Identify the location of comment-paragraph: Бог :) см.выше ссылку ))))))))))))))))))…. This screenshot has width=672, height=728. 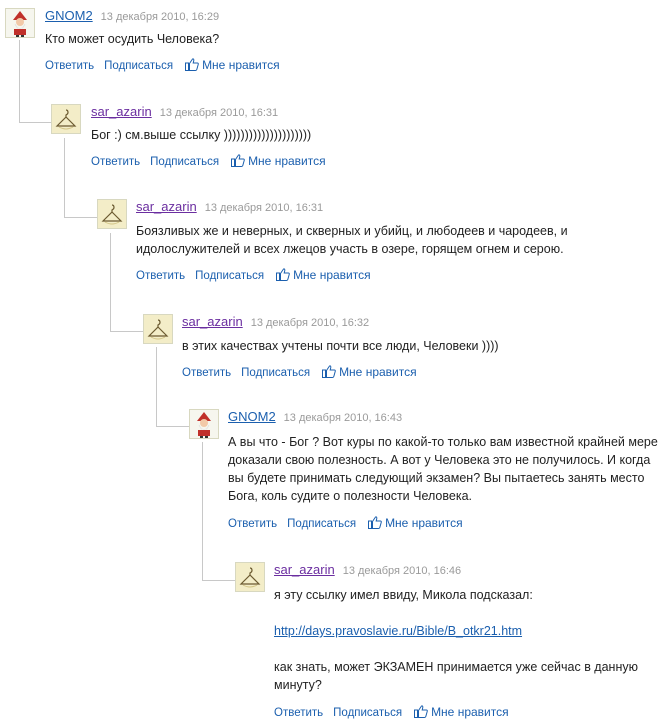
(201, 135).